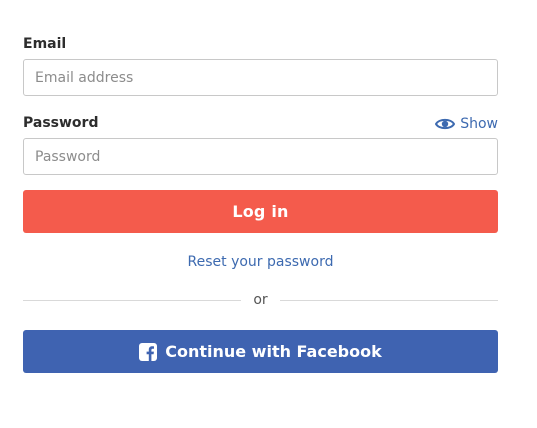  I want to click on password-label: Password, so click(61, 123).